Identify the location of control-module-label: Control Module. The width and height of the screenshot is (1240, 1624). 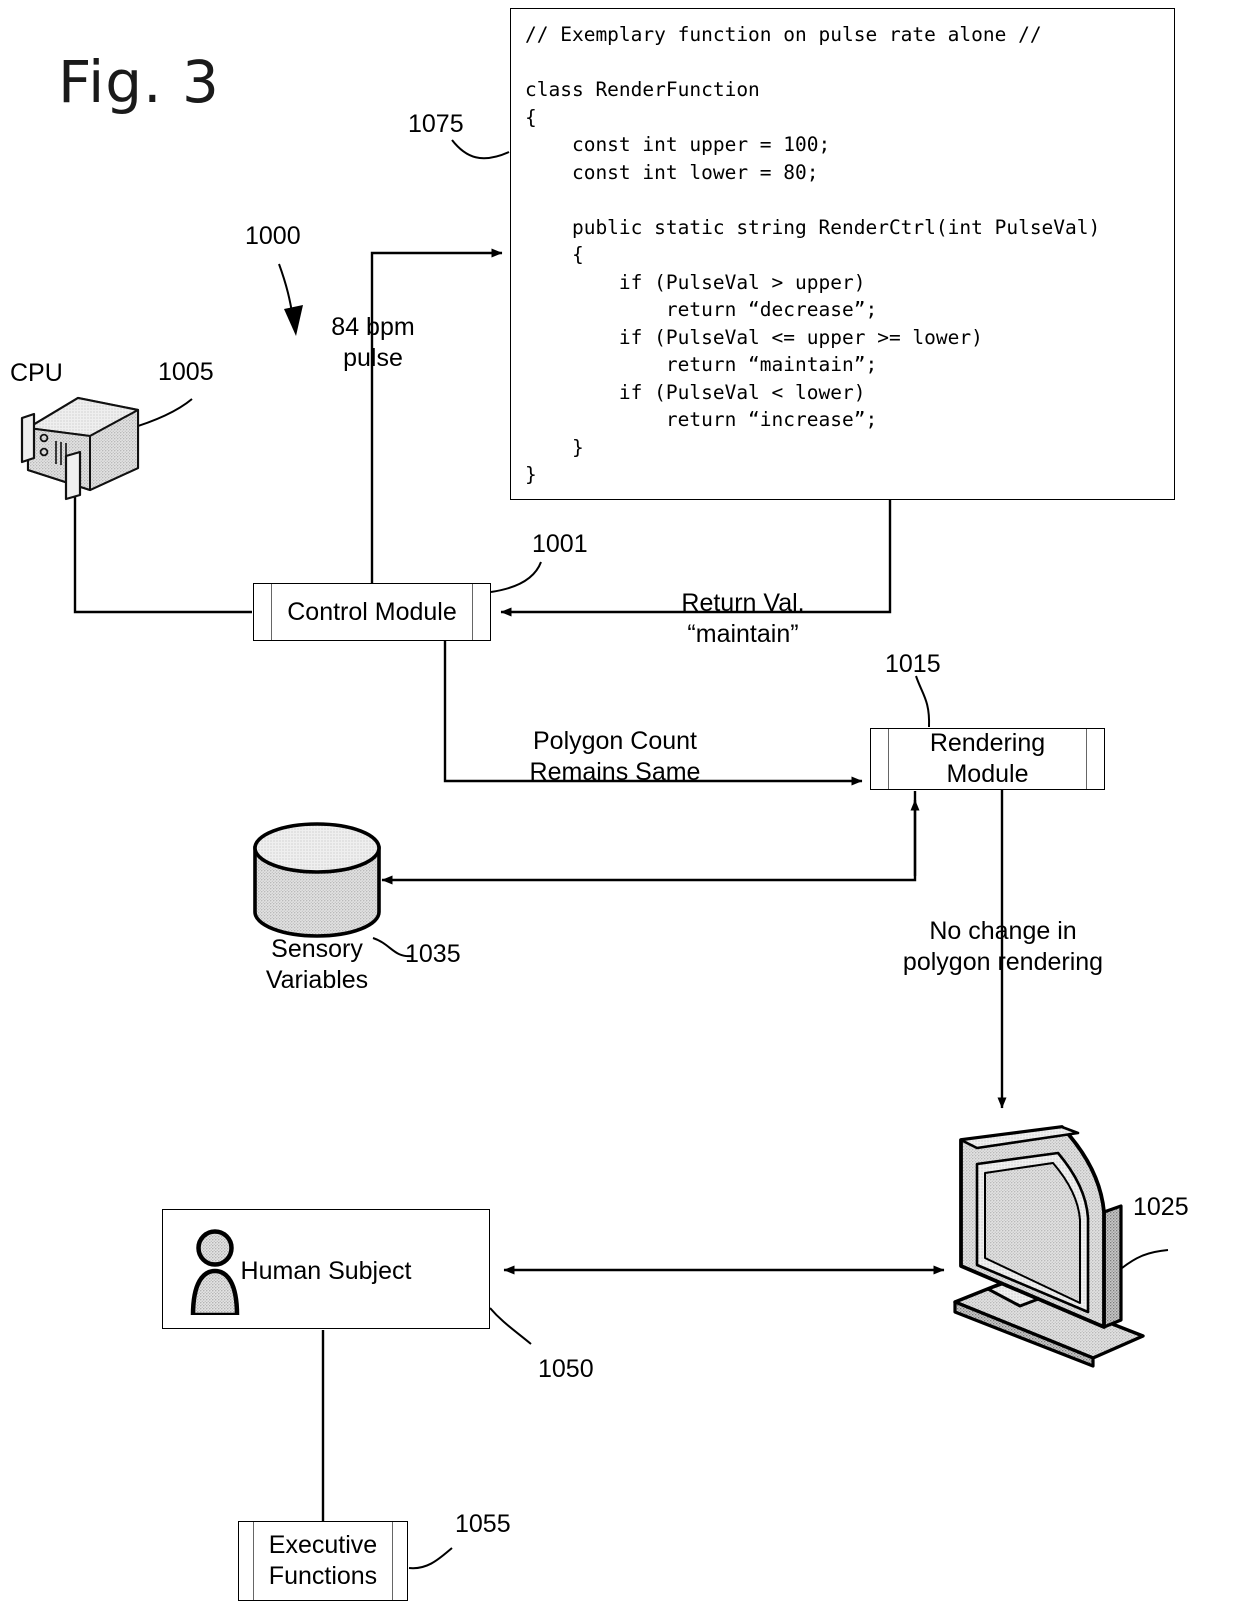
(372, 611).